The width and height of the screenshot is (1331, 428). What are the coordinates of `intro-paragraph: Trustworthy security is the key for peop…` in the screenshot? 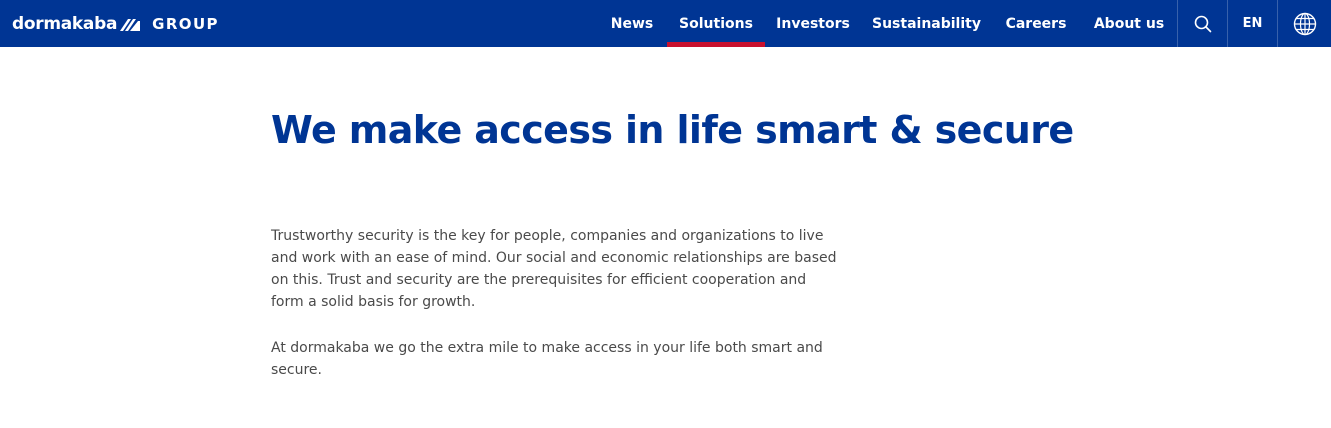 It's located at (554, 269).